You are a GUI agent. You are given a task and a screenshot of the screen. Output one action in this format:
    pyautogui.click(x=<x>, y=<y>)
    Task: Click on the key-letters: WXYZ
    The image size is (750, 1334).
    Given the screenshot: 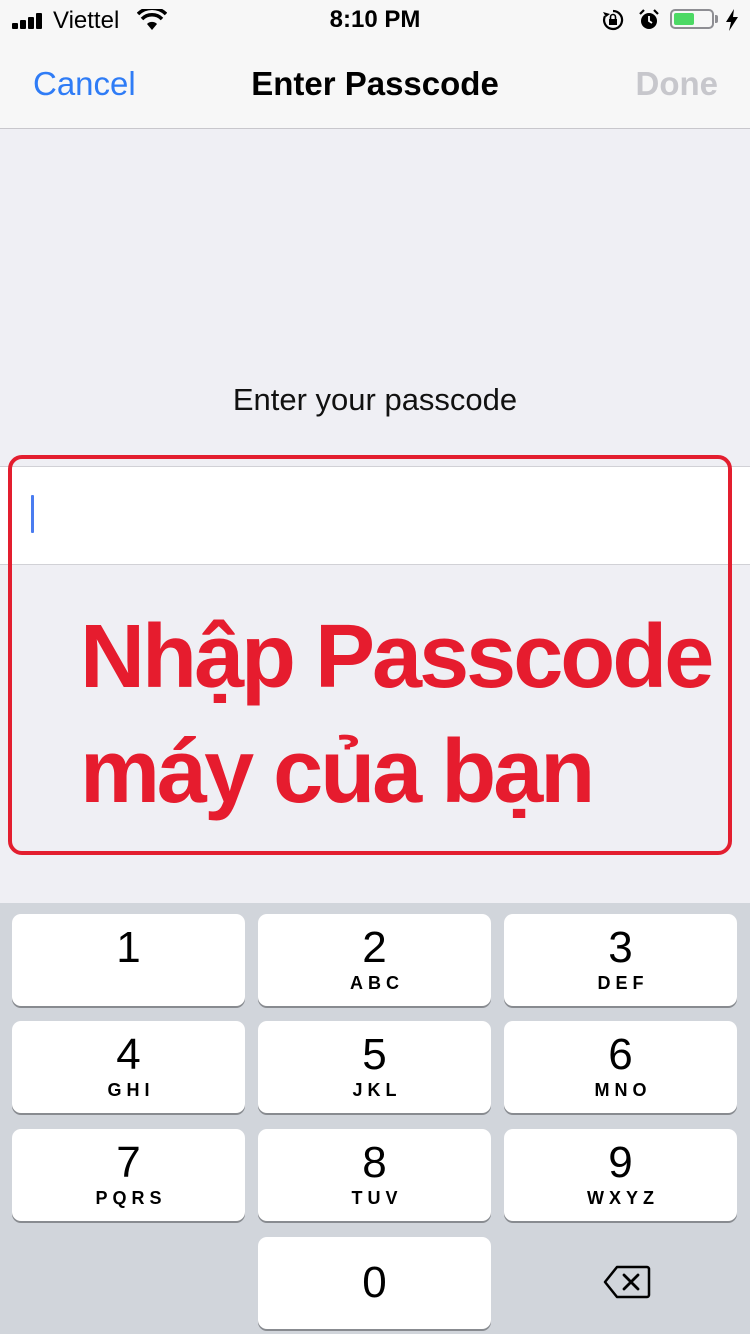 What is the action you would take?
    pyautogui.click(x=623, y=1198)
    